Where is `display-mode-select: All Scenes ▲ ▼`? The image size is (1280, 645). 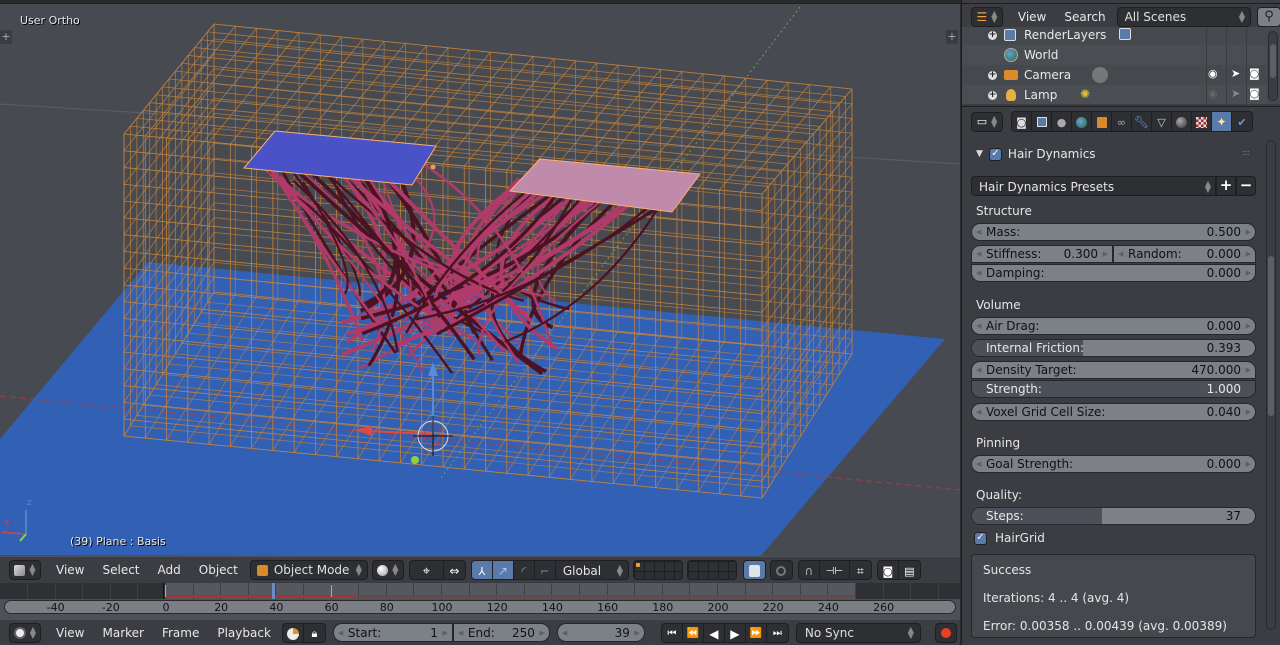 display-mode-select: All Scenes ▲ ▼ is located at coordinates (1184, 16).